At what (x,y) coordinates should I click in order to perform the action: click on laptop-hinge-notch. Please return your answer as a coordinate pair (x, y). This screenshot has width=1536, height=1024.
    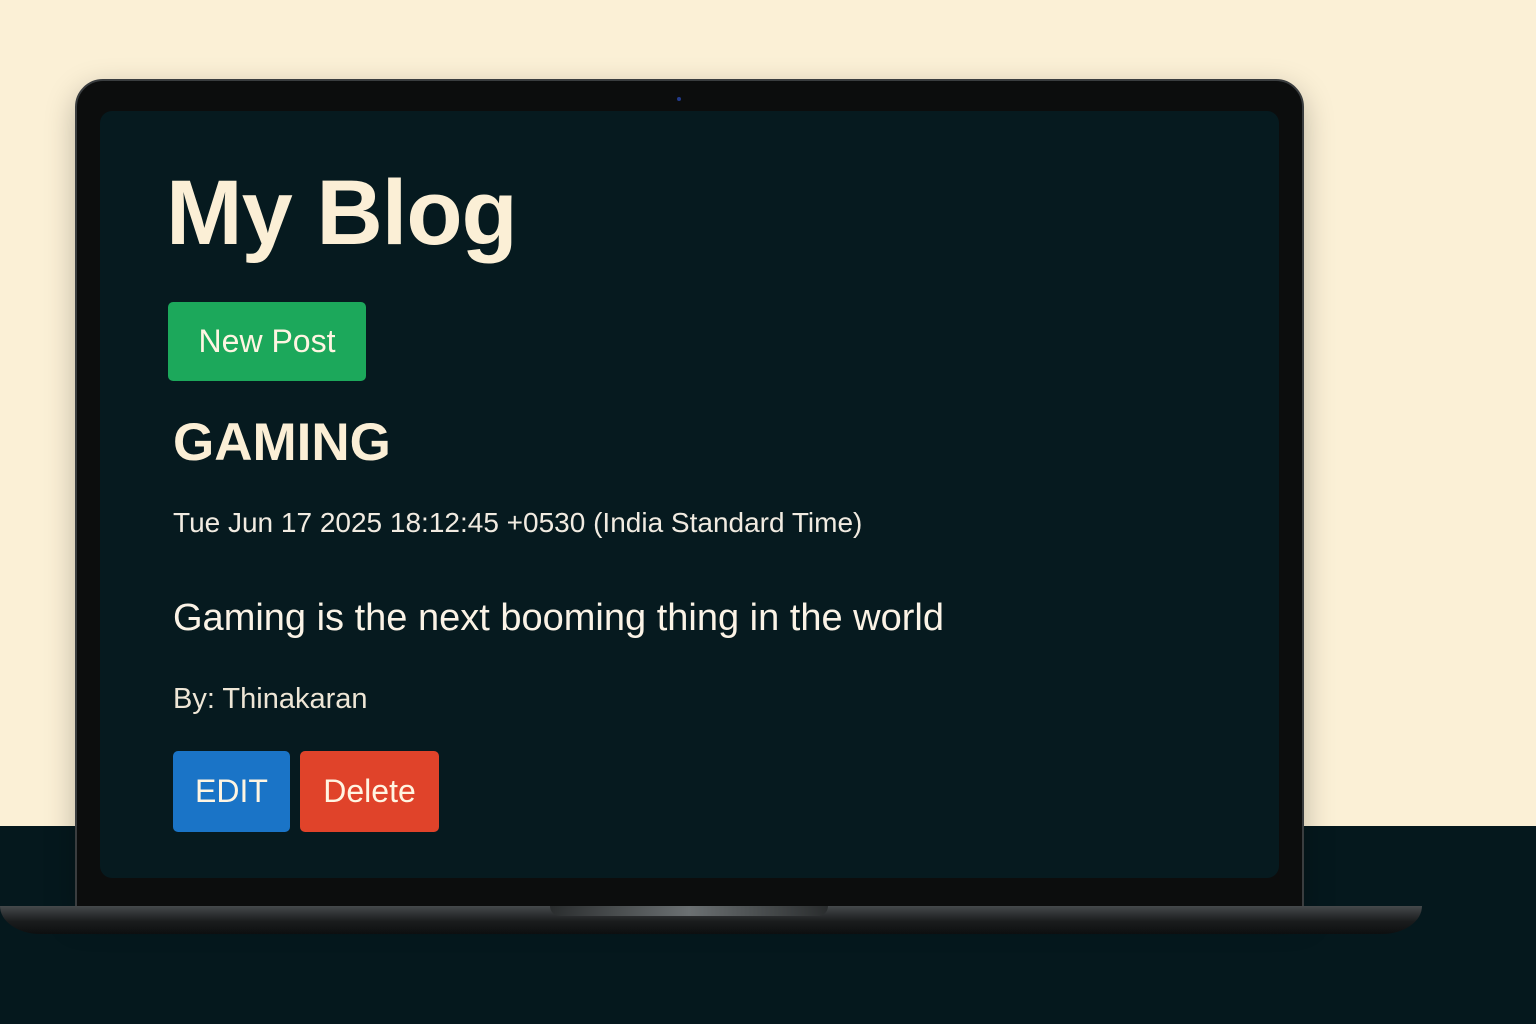
    Looking at the image, I should click on (689, 911).